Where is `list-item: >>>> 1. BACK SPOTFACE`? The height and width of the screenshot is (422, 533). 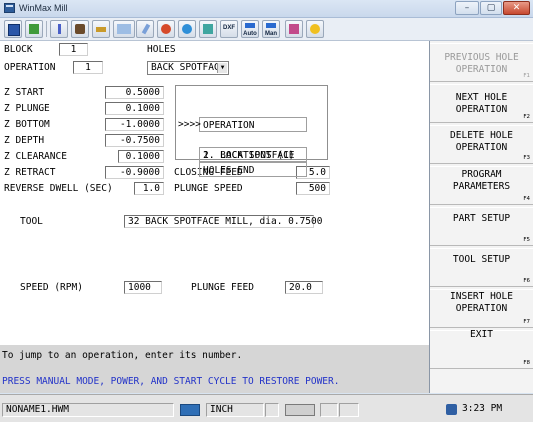
list-item: >>>> 1. BACK SPOTFACE is located at coordinates (251, 132).